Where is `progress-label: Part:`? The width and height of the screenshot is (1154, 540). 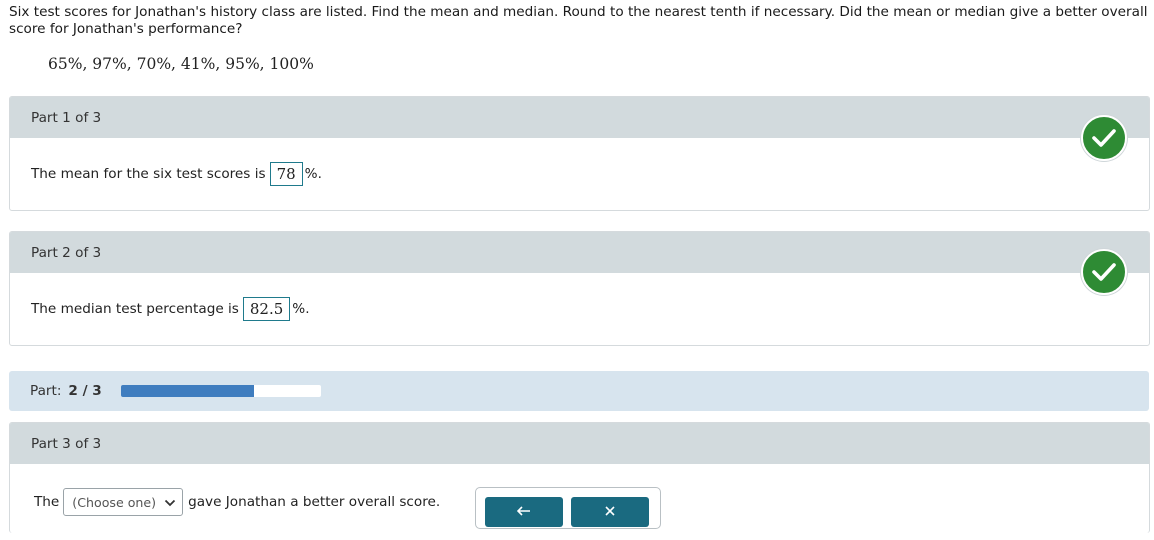 progress-label: Part: is located at coordinates (46, 391).